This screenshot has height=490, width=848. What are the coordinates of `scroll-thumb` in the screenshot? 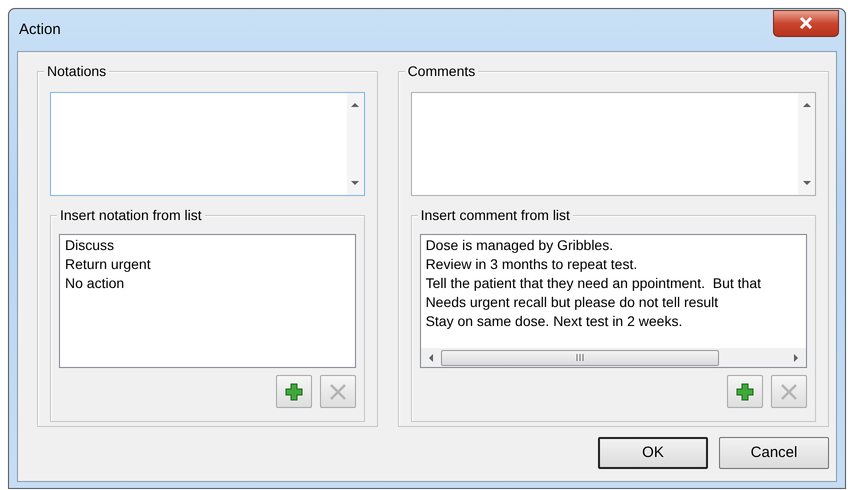 It's located at (579, 358).